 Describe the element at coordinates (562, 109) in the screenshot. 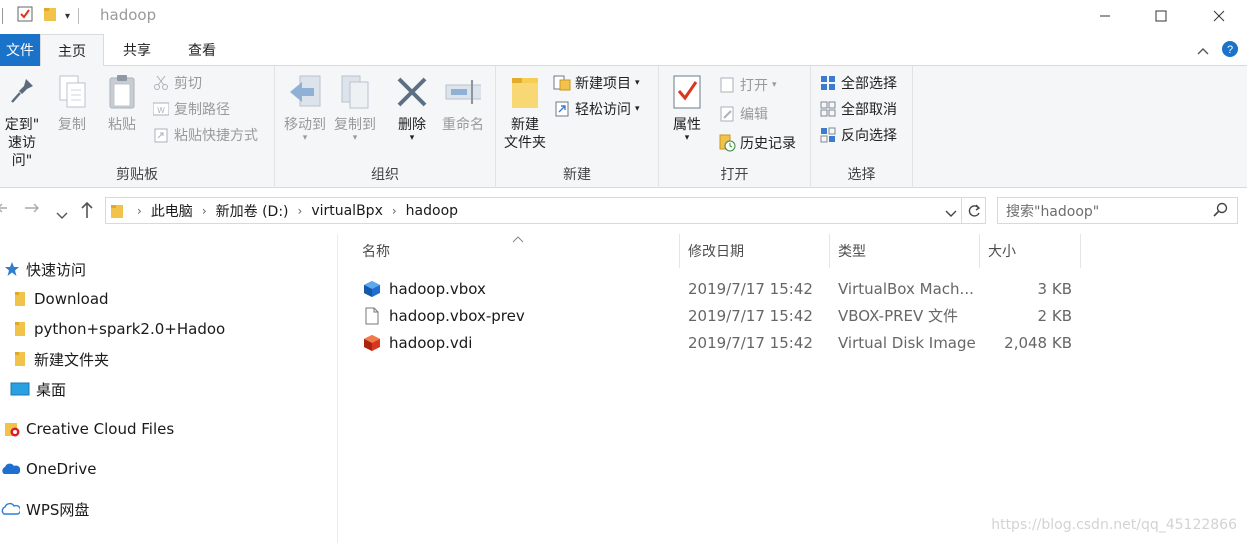

I see `easy-access-icon` at that location.